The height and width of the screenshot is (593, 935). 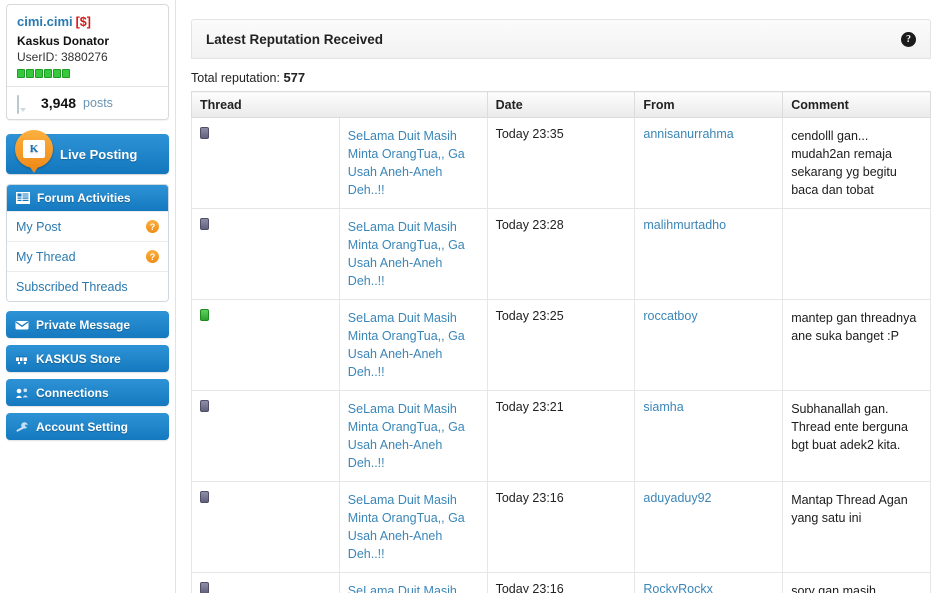 I want to click on date-value: Today 23:28, so click(x=529, y=225).